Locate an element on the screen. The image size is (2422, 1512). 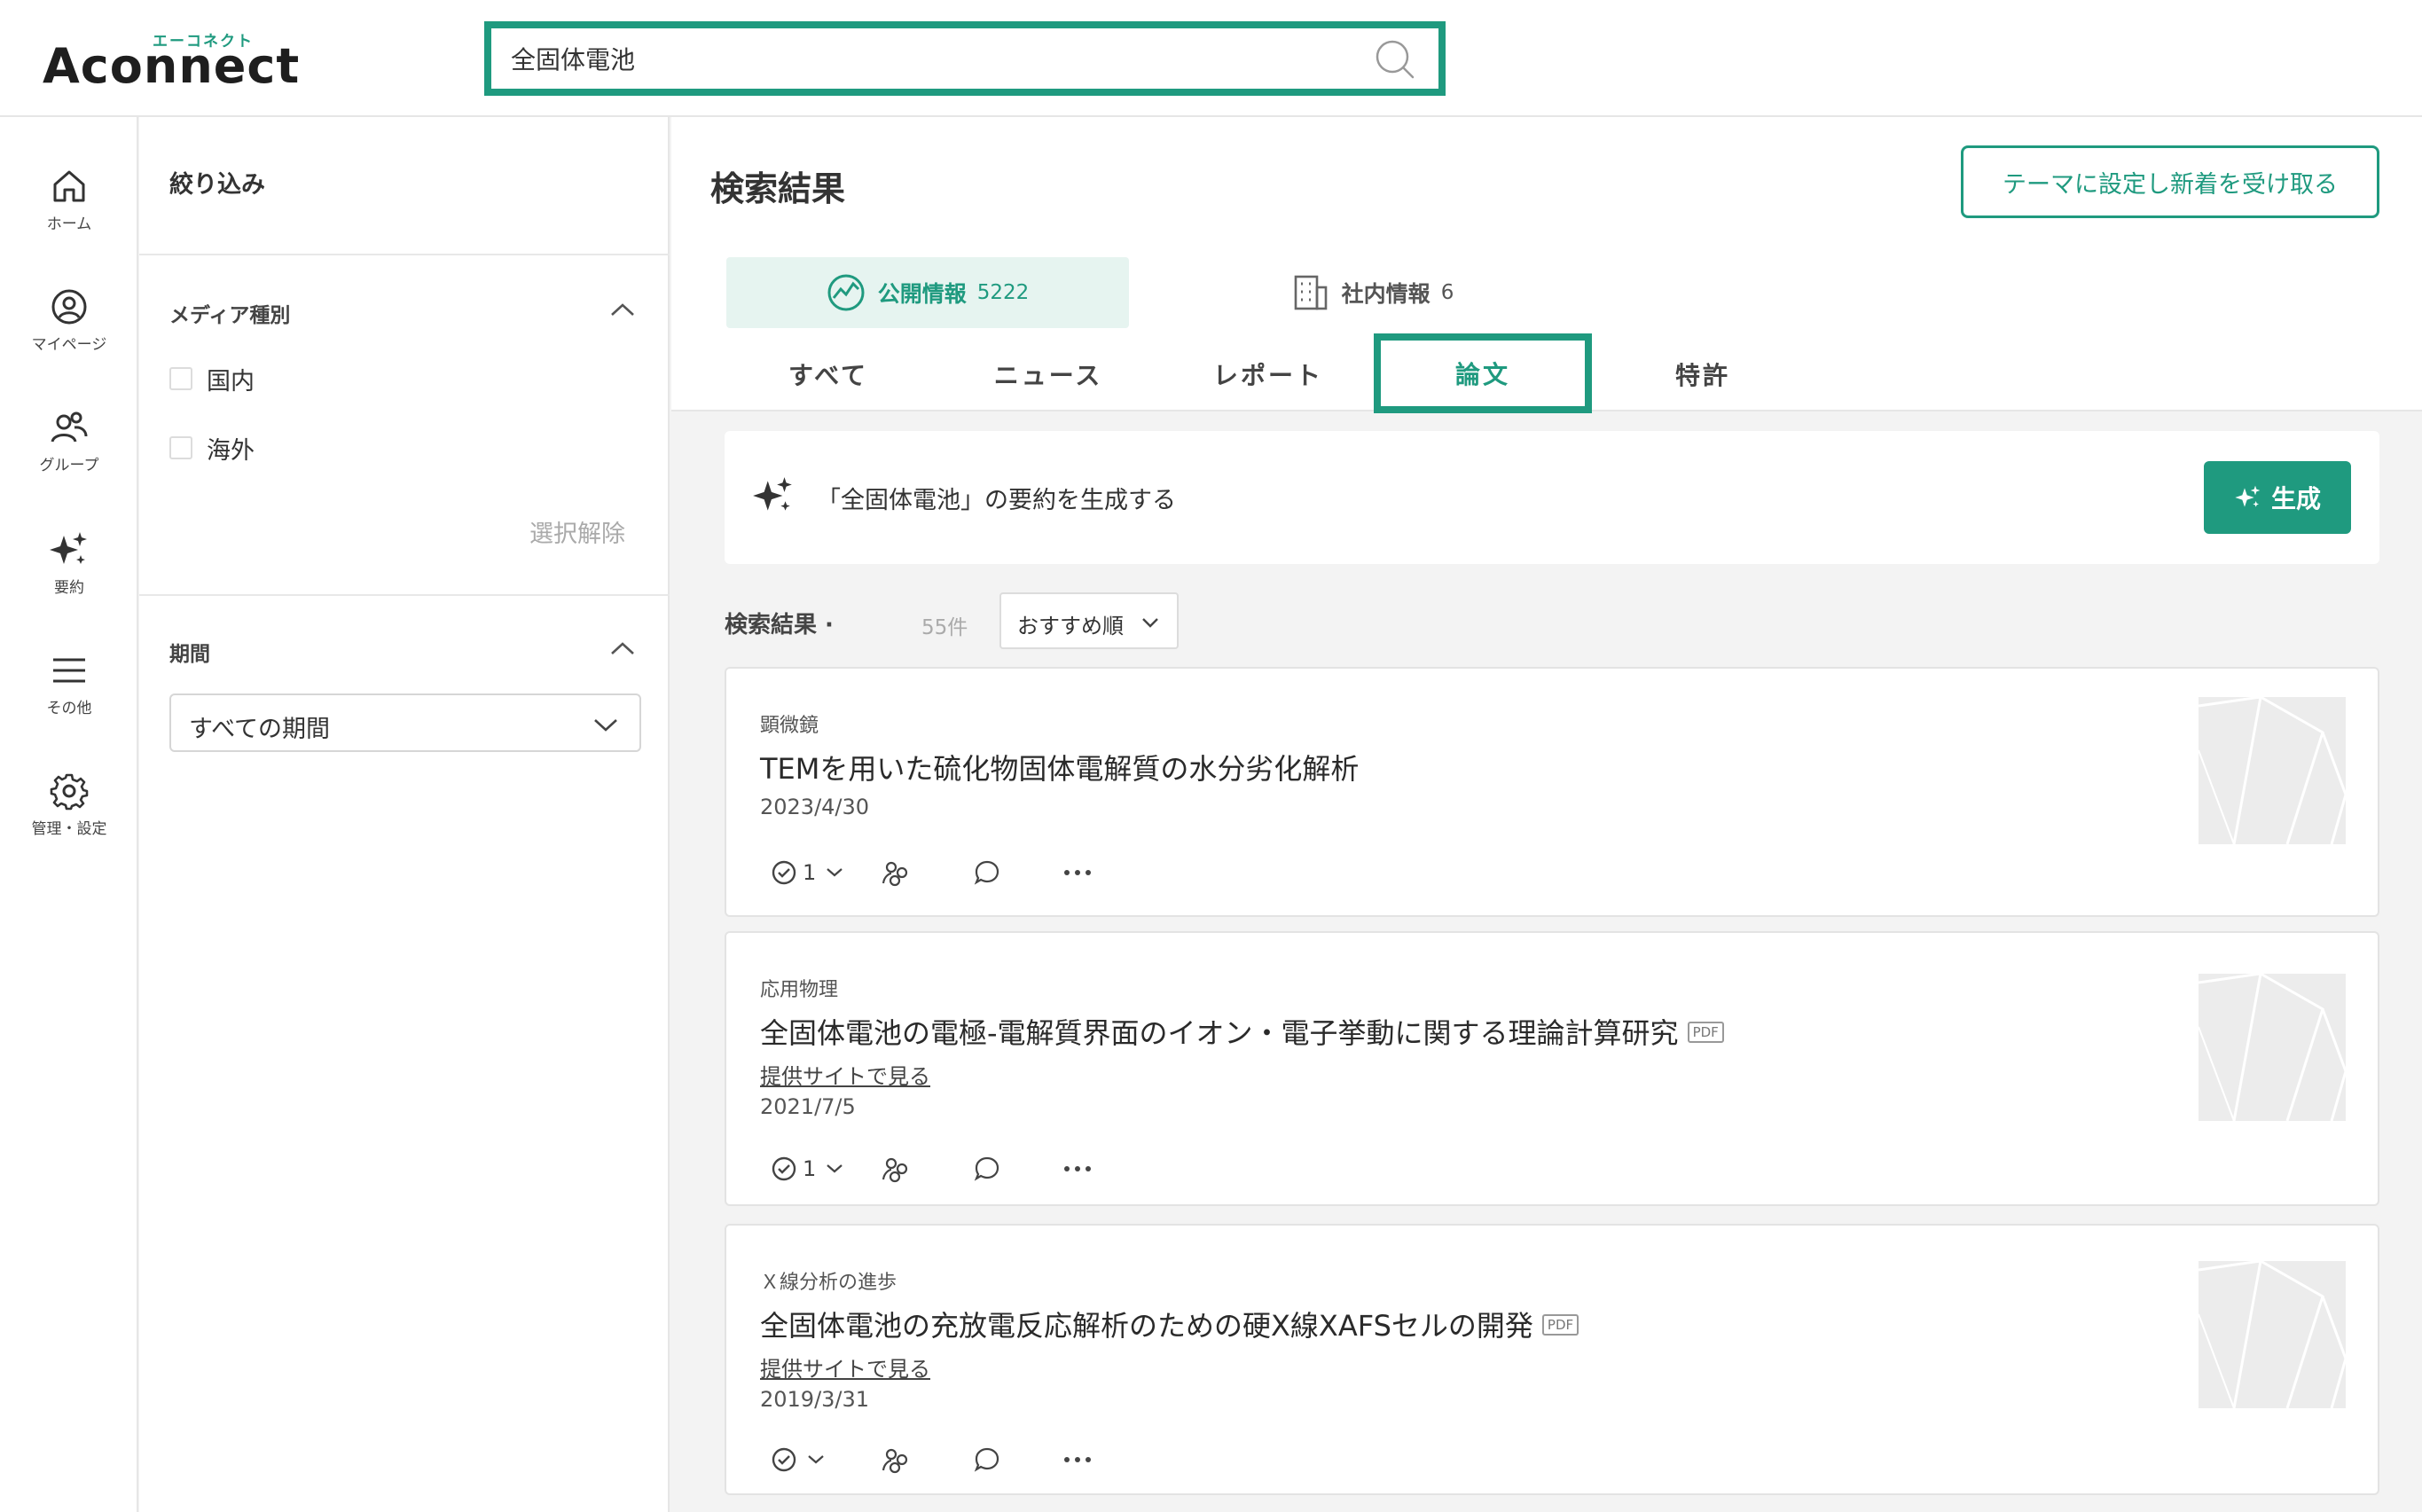
tab-internal-info-count: 6 is located at coordinates (1447, 292).